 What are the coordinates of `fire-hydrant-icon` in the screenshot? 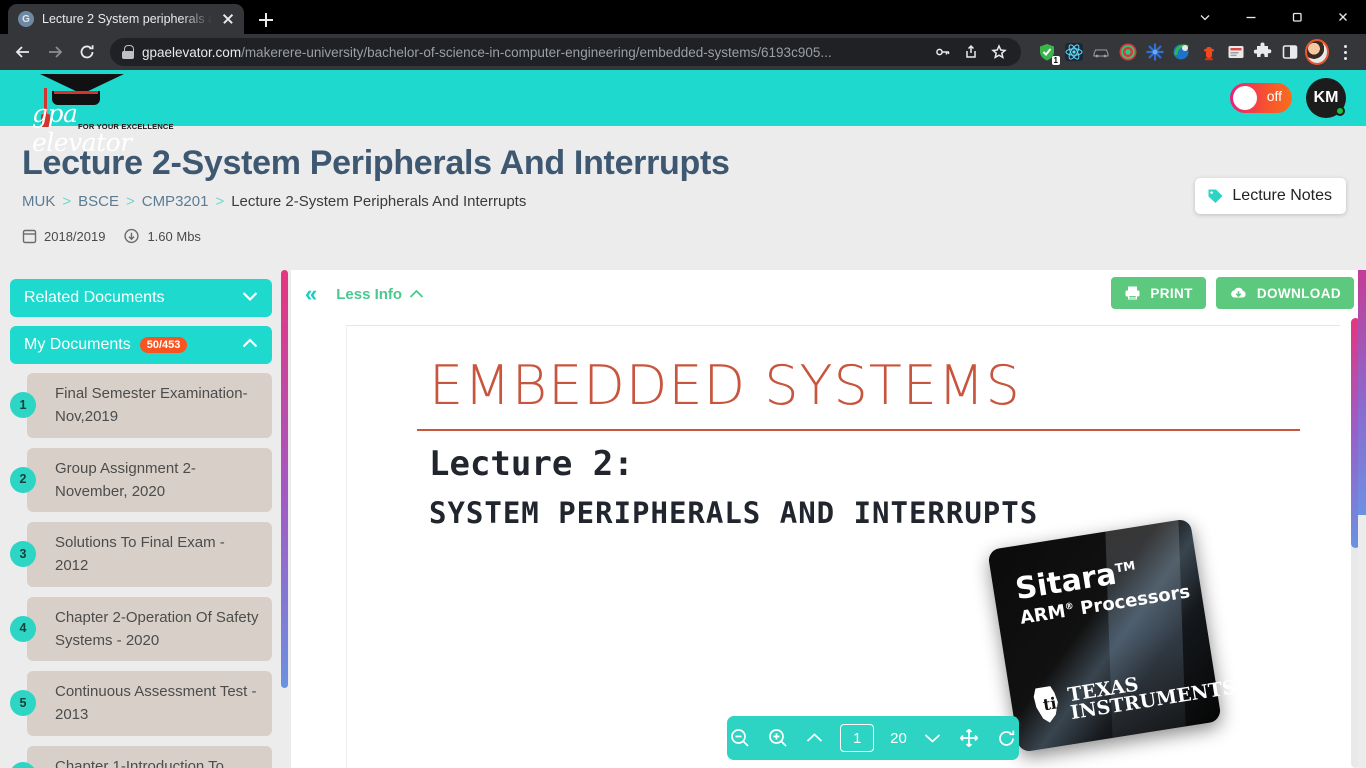 It's located at (1209, 52).